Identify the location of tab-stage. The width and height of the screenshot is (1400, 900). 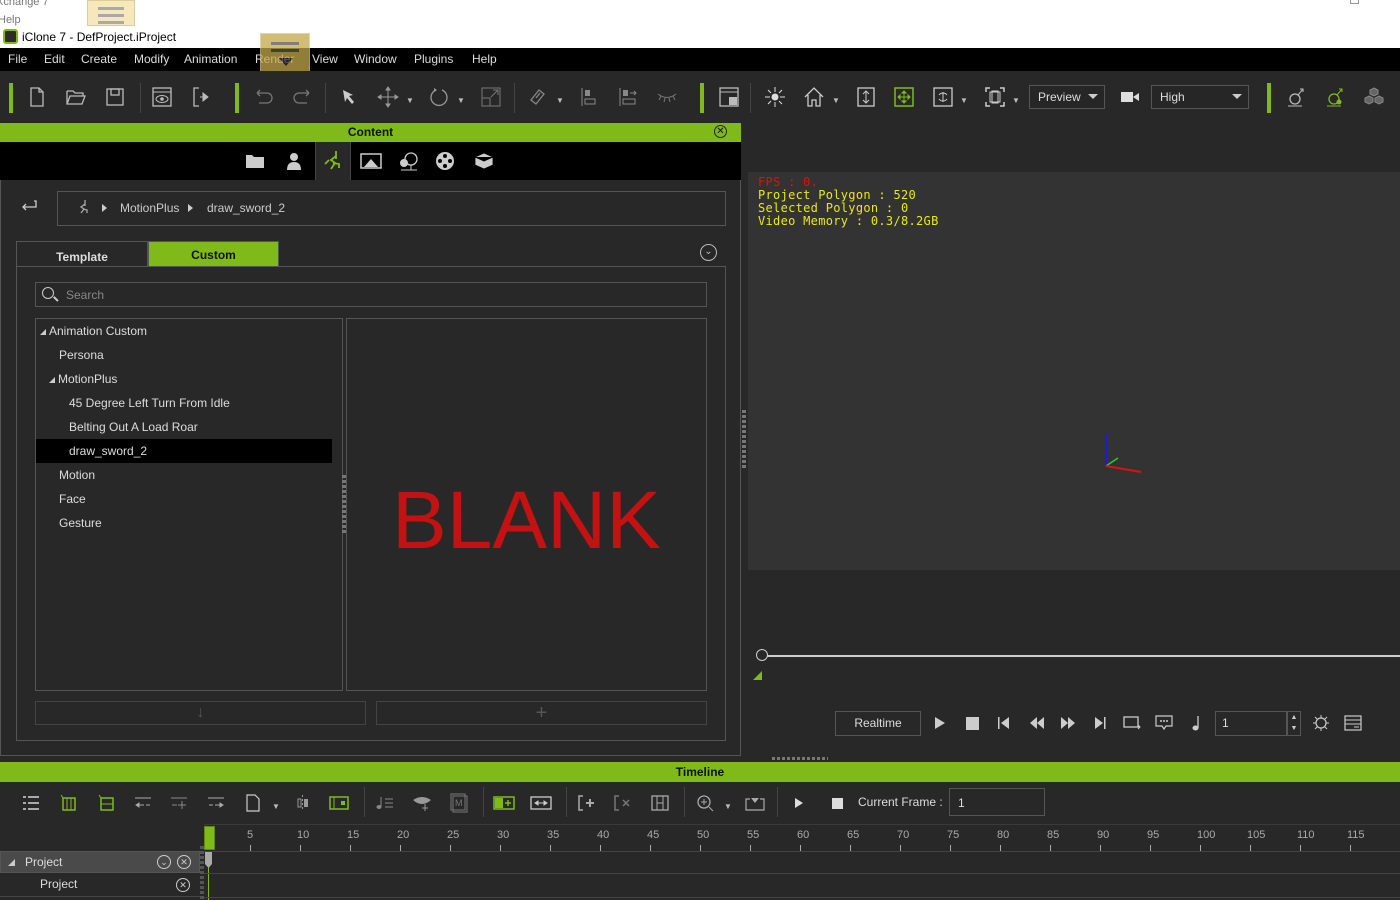
(371, 161).